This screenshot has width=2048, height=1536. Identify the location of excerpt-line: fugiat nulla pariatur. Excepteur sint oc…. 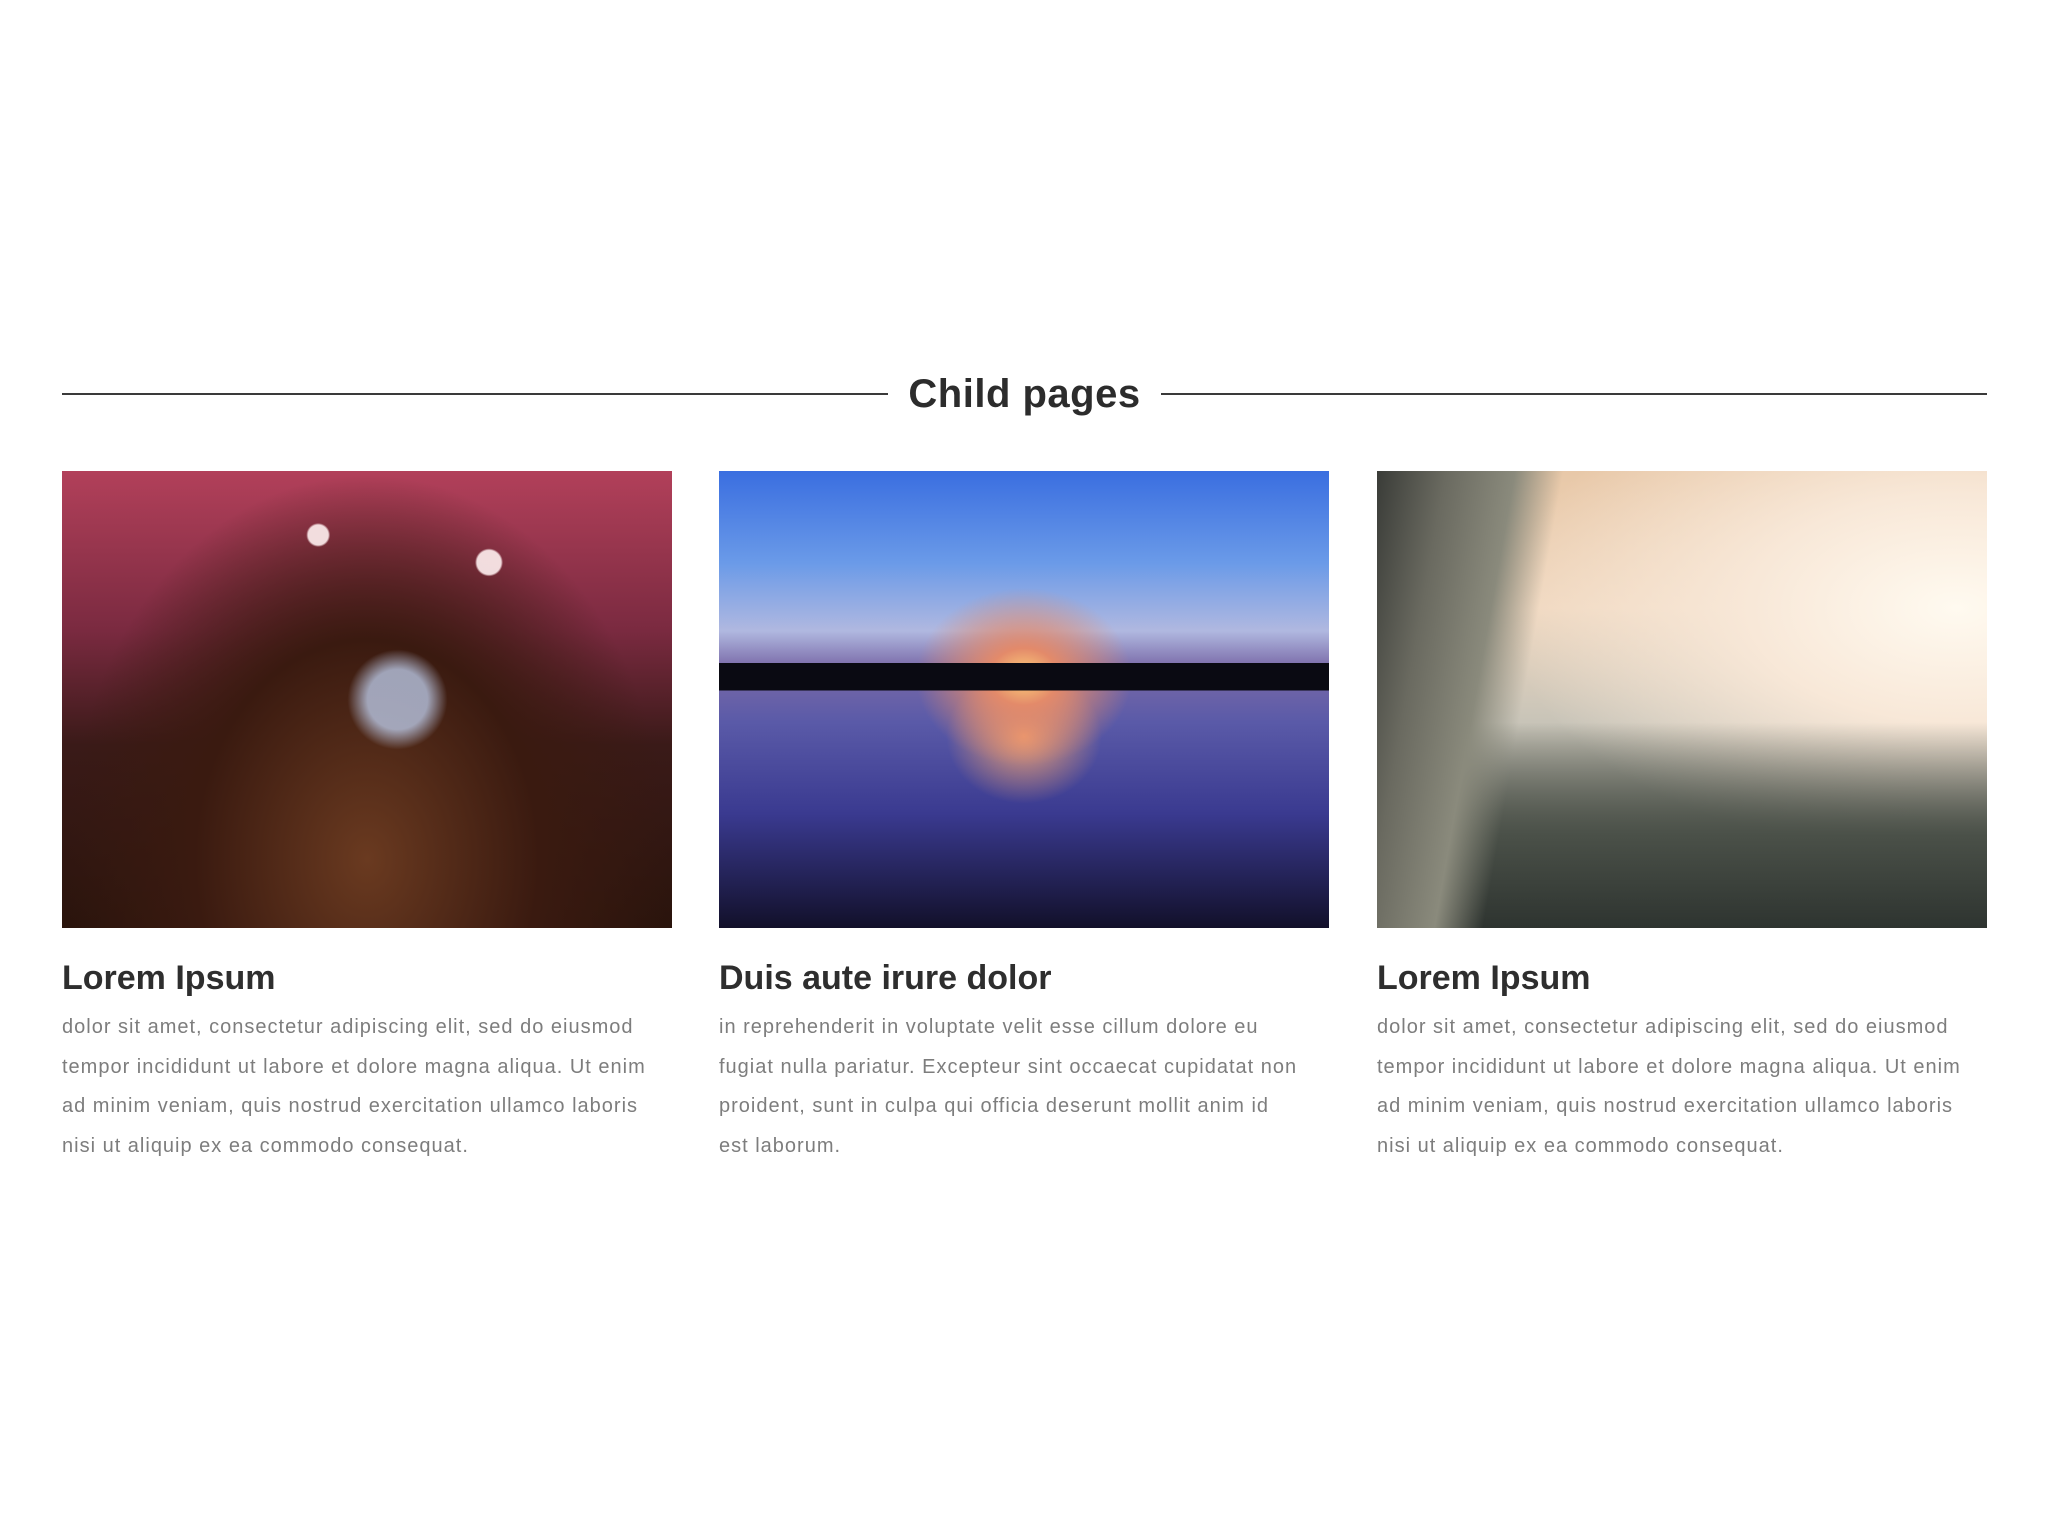
(1008, 1066).